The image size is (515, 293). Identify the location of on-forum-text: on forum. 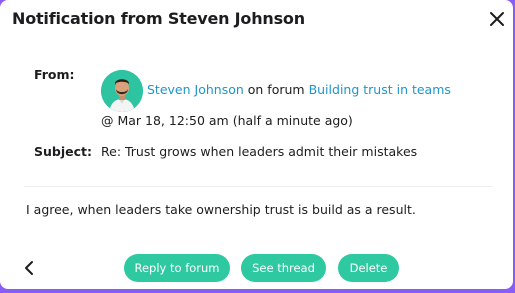
(276, 89).